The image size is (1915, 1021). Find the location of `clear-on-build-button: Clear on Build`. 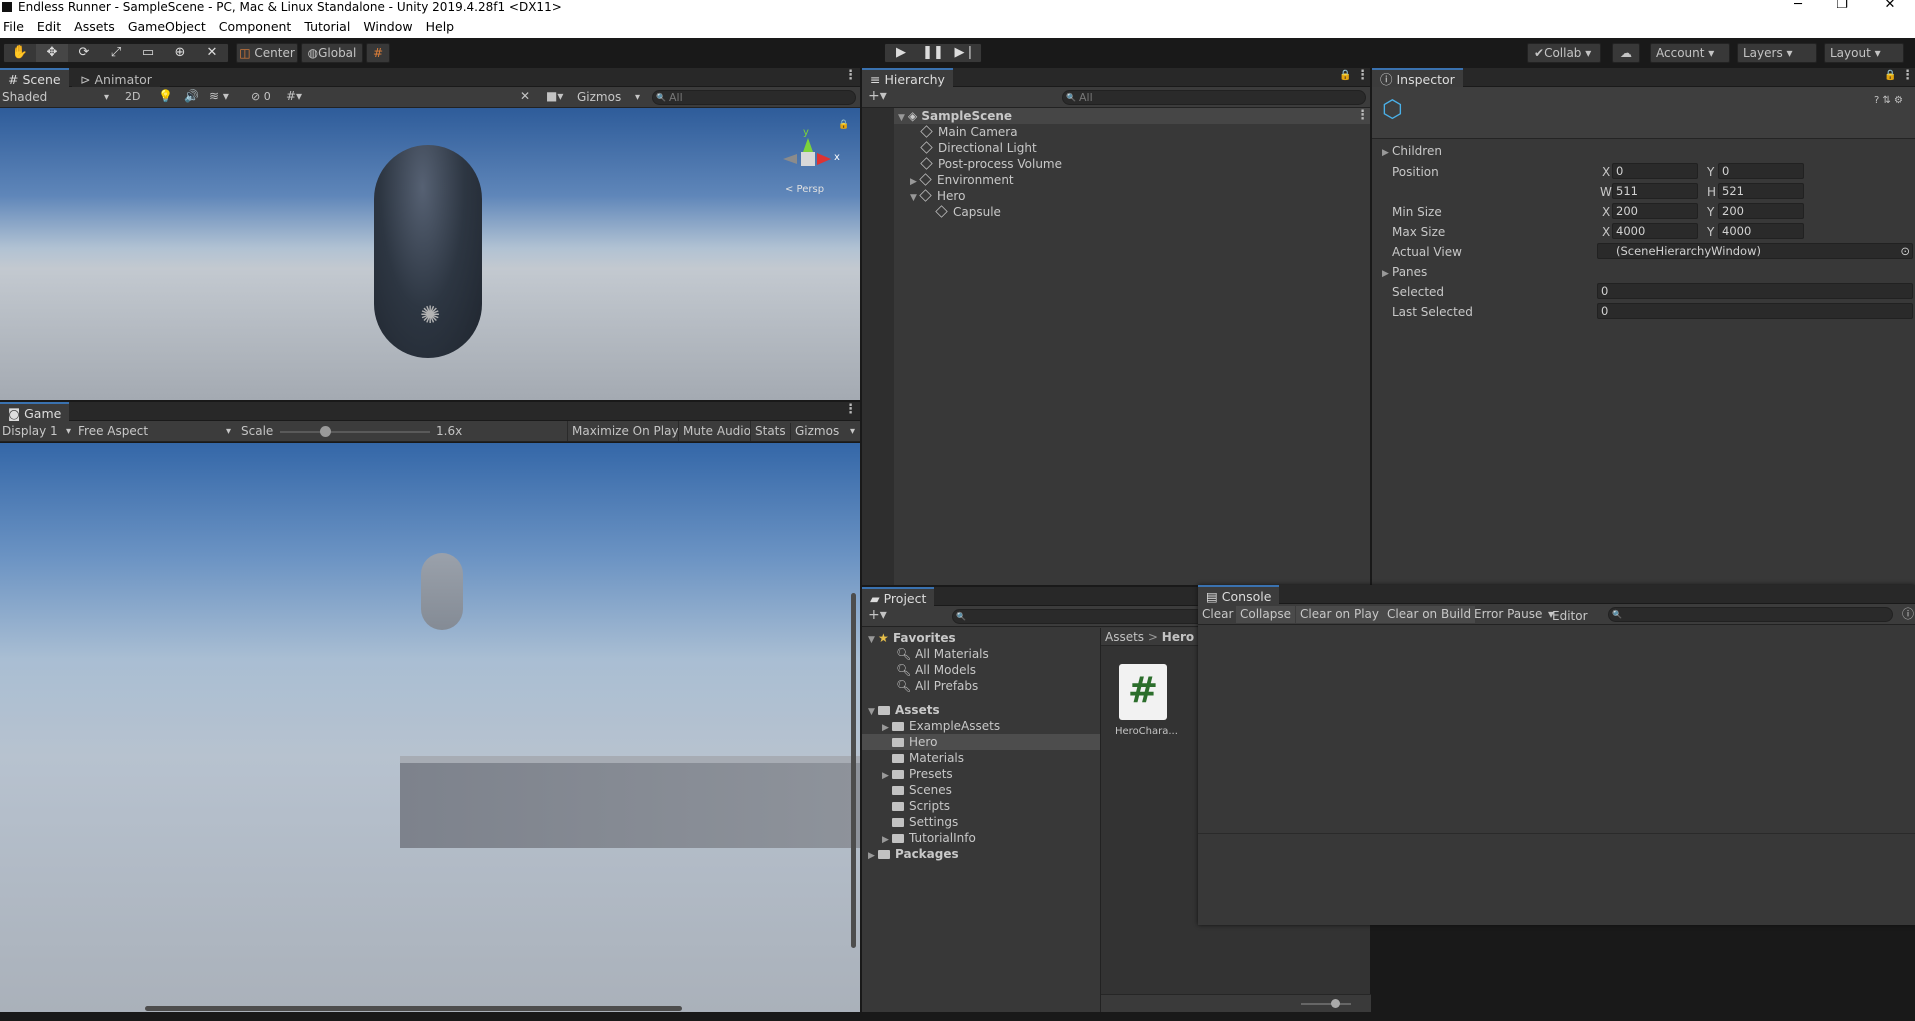

clear-on-build-button: Clear on Build is located at coordinates (1429, 614).